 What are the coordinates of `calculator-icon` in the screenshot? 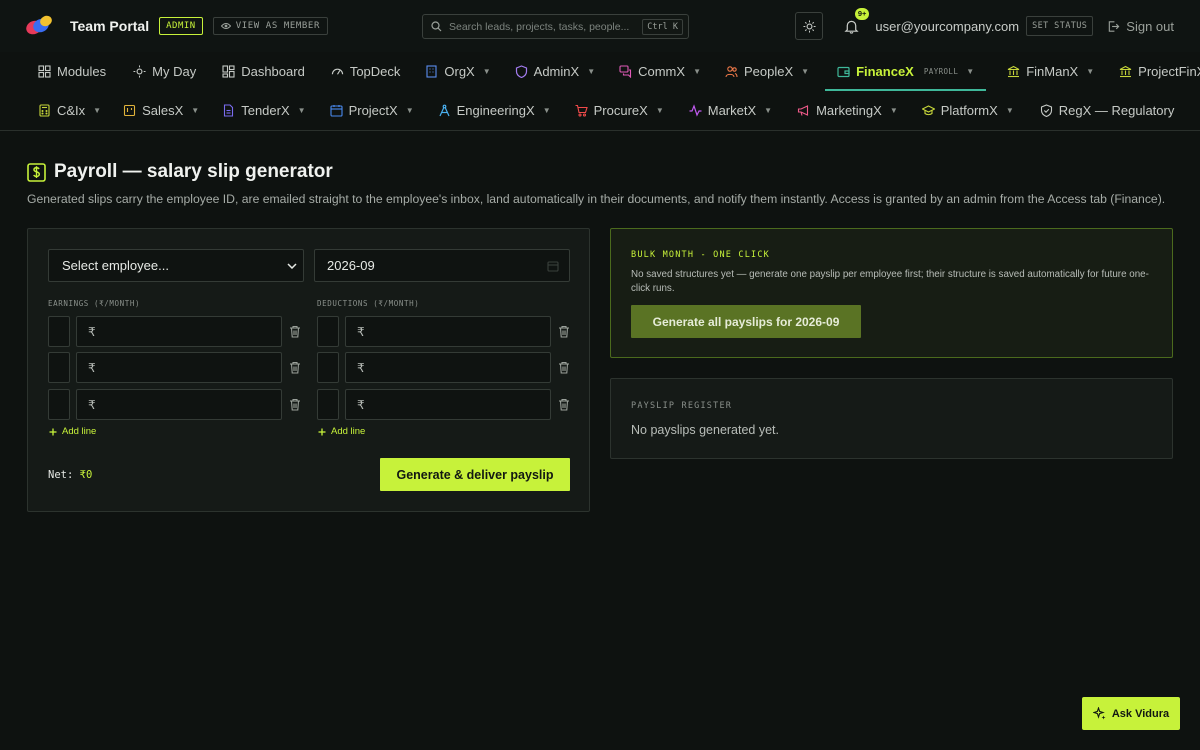 It's located at (44, 110).